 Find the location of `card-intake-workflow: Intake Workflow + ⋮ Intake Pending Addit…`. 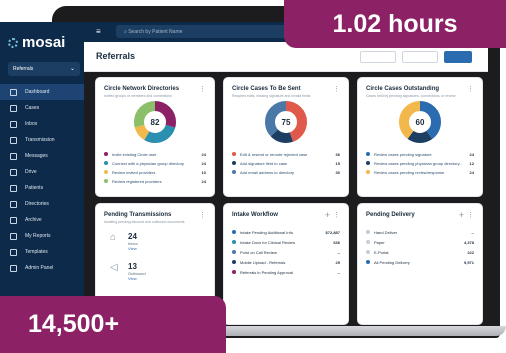

card-intake-workflow: Intake Workflow + ⋮ Intake Pending Addit… is located at coordinates (286, 264).